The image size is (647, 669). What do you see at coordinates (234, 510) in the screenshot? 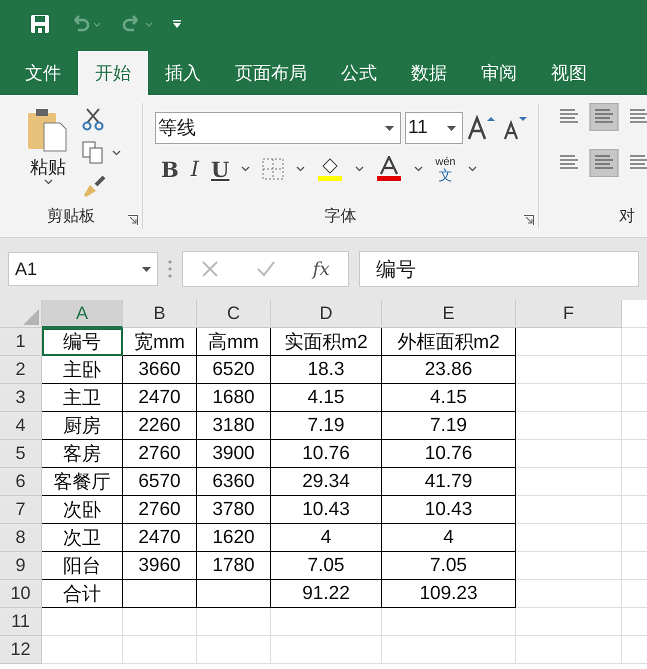
I see `table-cell: 3780` at bounding box center [234, 510].